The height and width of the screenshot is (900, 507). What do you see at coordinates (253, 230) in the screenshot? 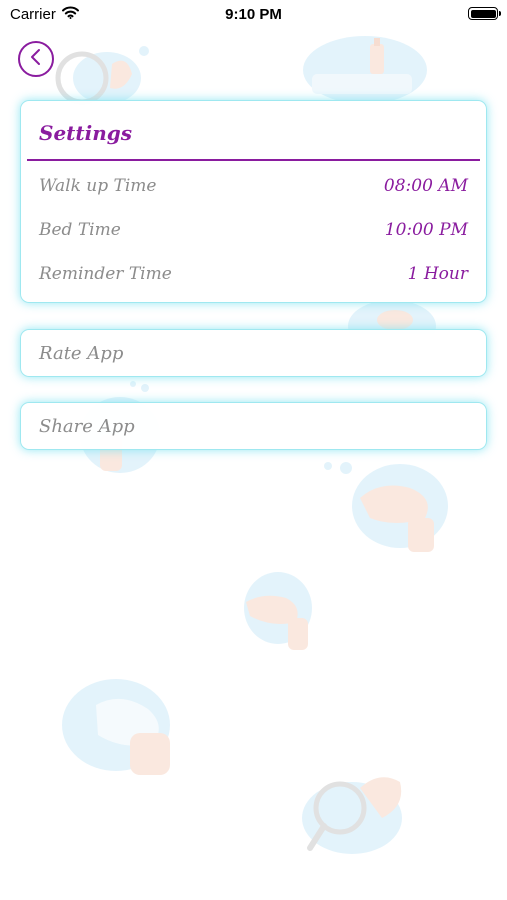
I see `setting-row-bed-time: Bed Time 10:00 PM` at bounding box center [253, 230].